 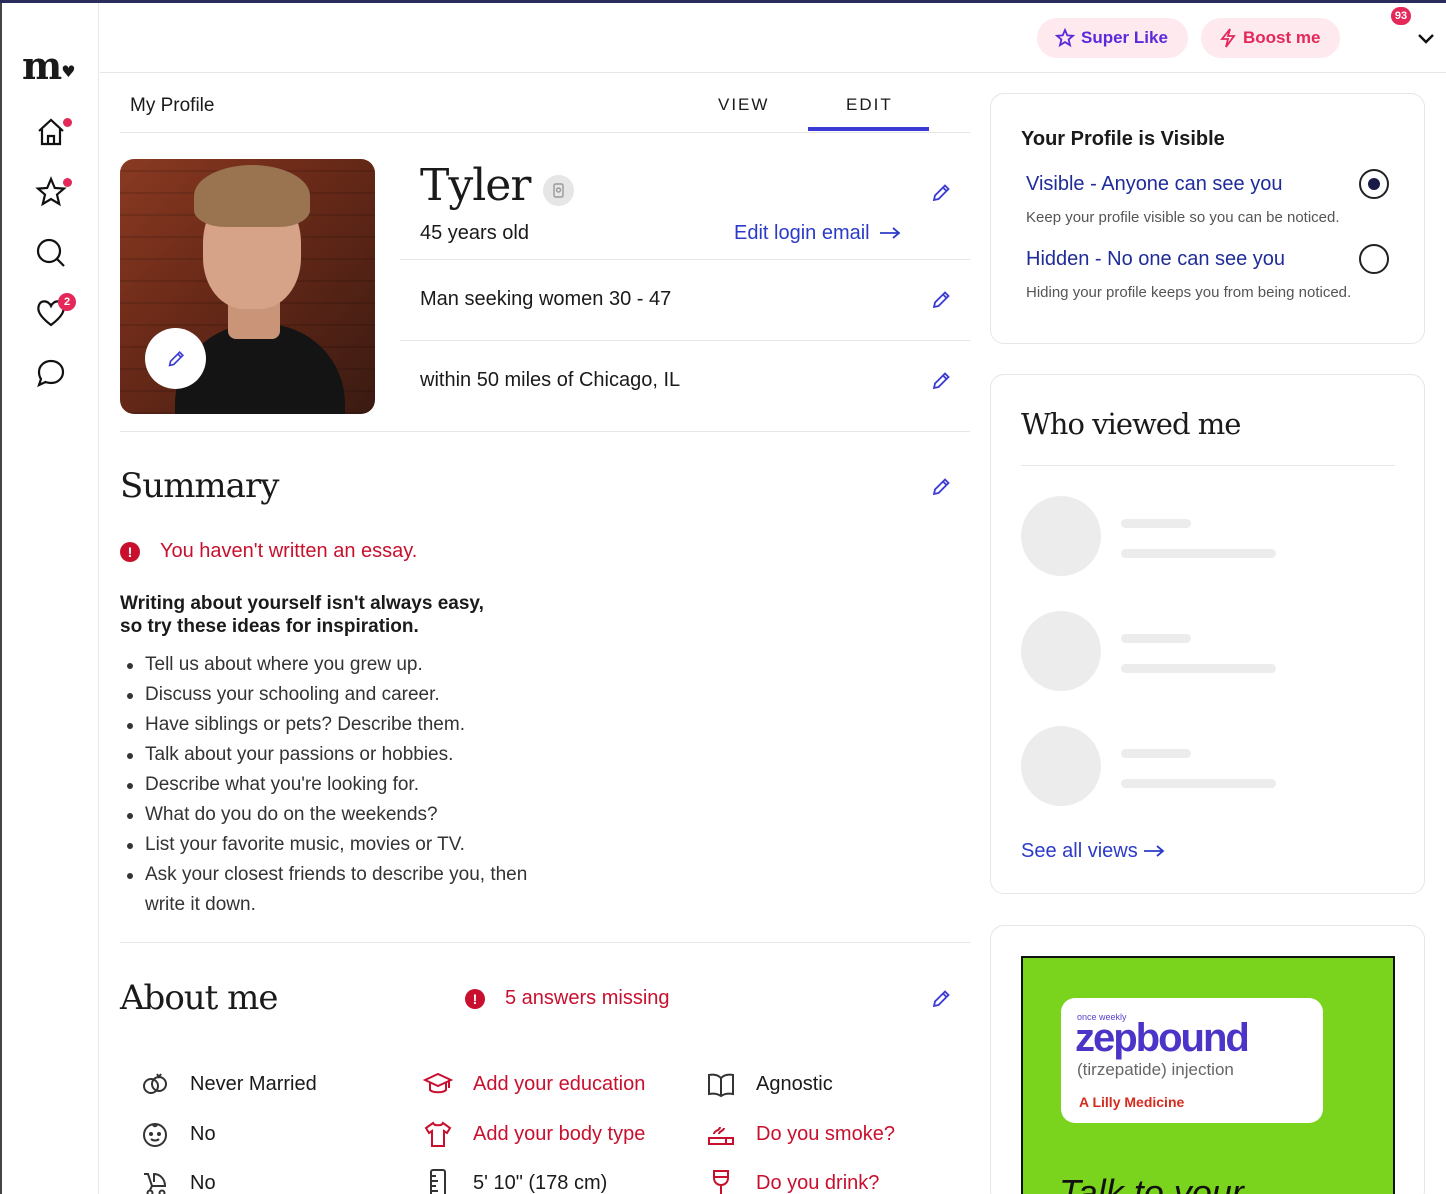 I want to click on list-item: What do you do on the weekends?, so click(x=335, y=815).